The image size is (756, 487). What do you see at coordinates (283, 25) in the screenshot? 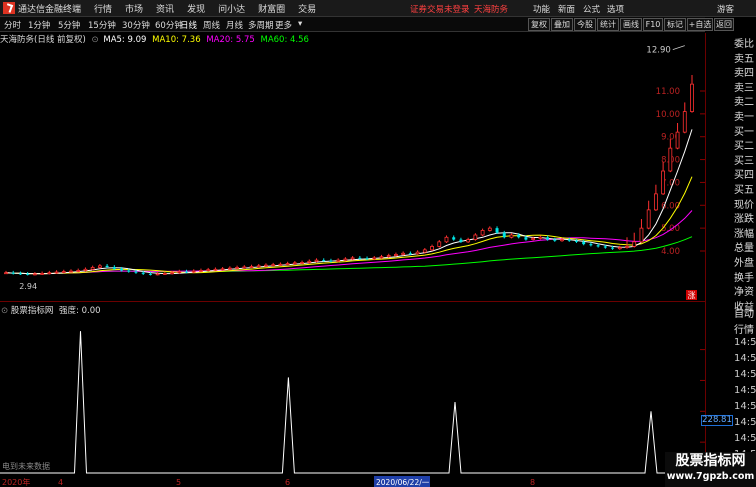
I see `period-more: 更多` at bounding box center [283, 25].